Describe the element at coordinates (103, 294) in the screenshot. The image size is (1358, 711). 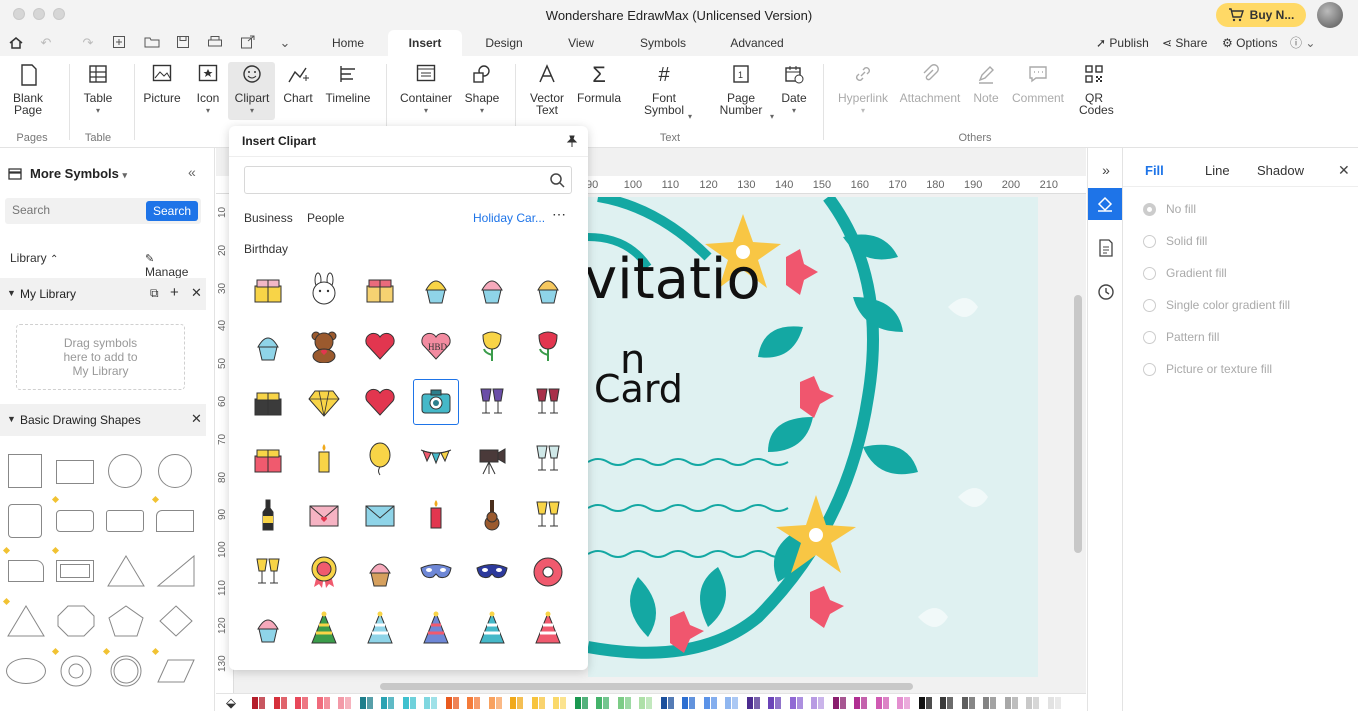
I see `my-library-header: ▼ My Library ⧉ + ✕` at that location.